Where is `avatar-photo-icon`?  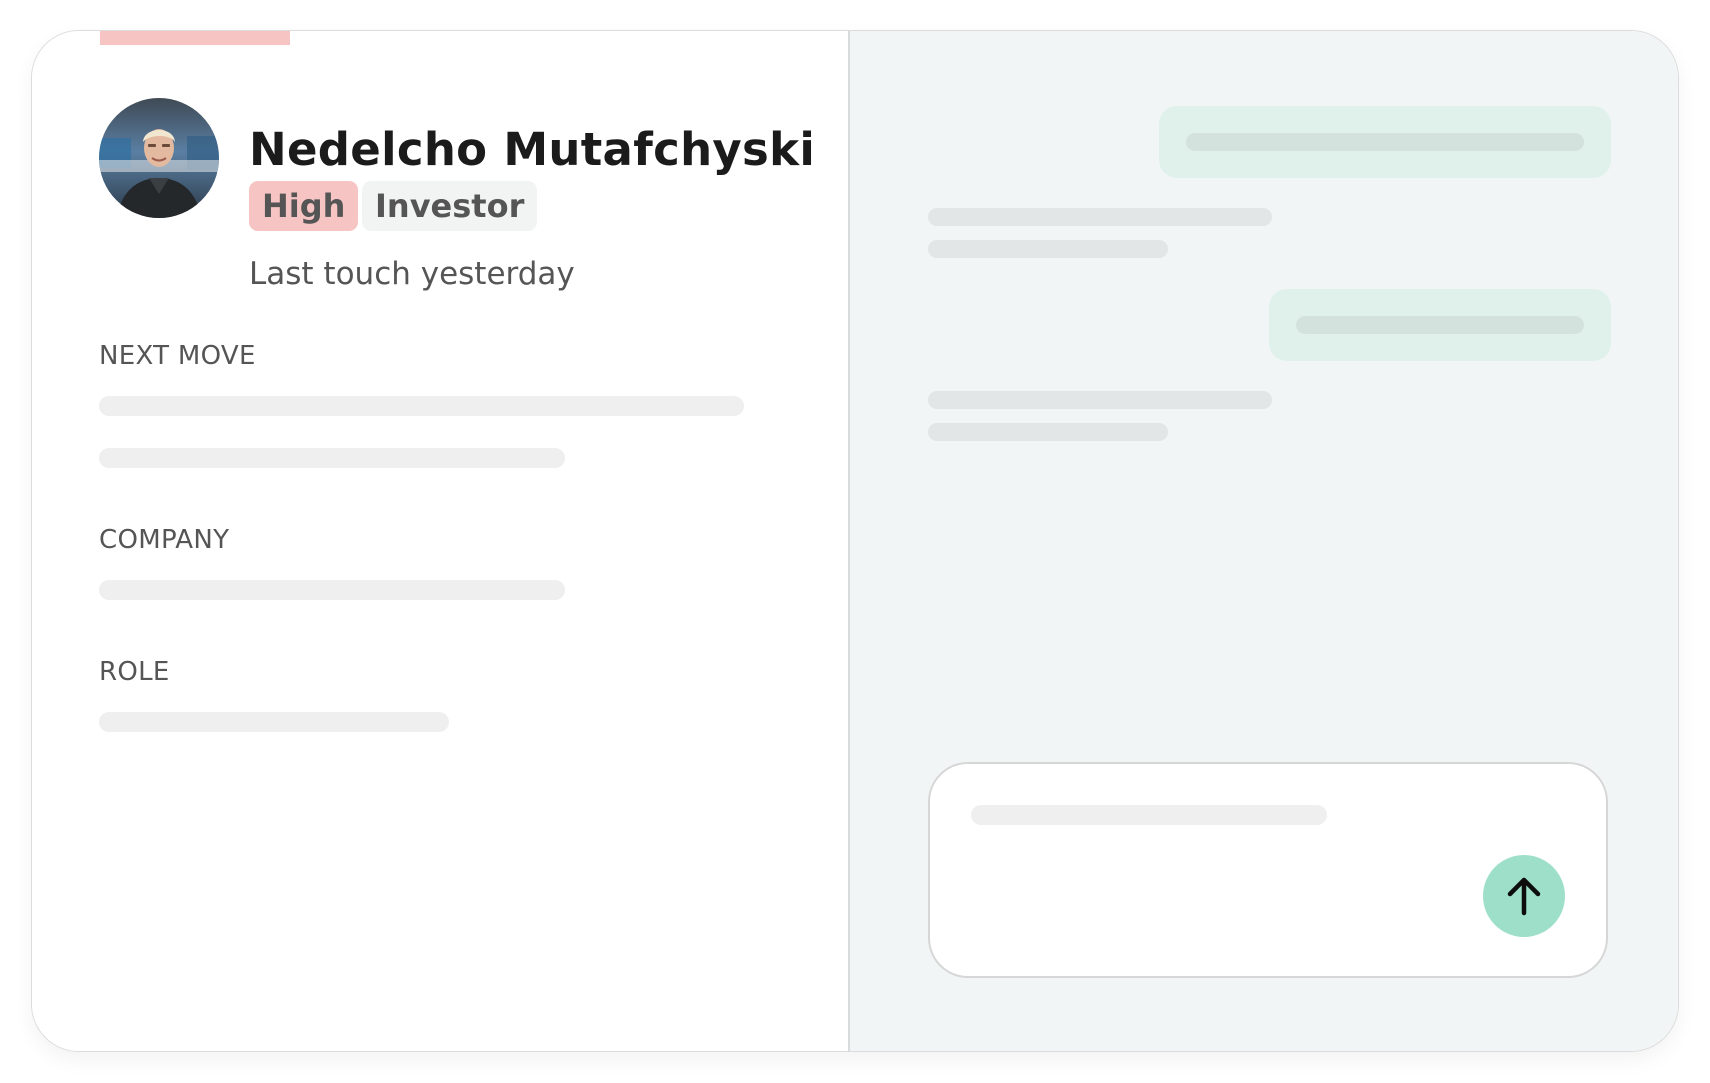
avatar-photo-icon is located at coordinates (159, 158).